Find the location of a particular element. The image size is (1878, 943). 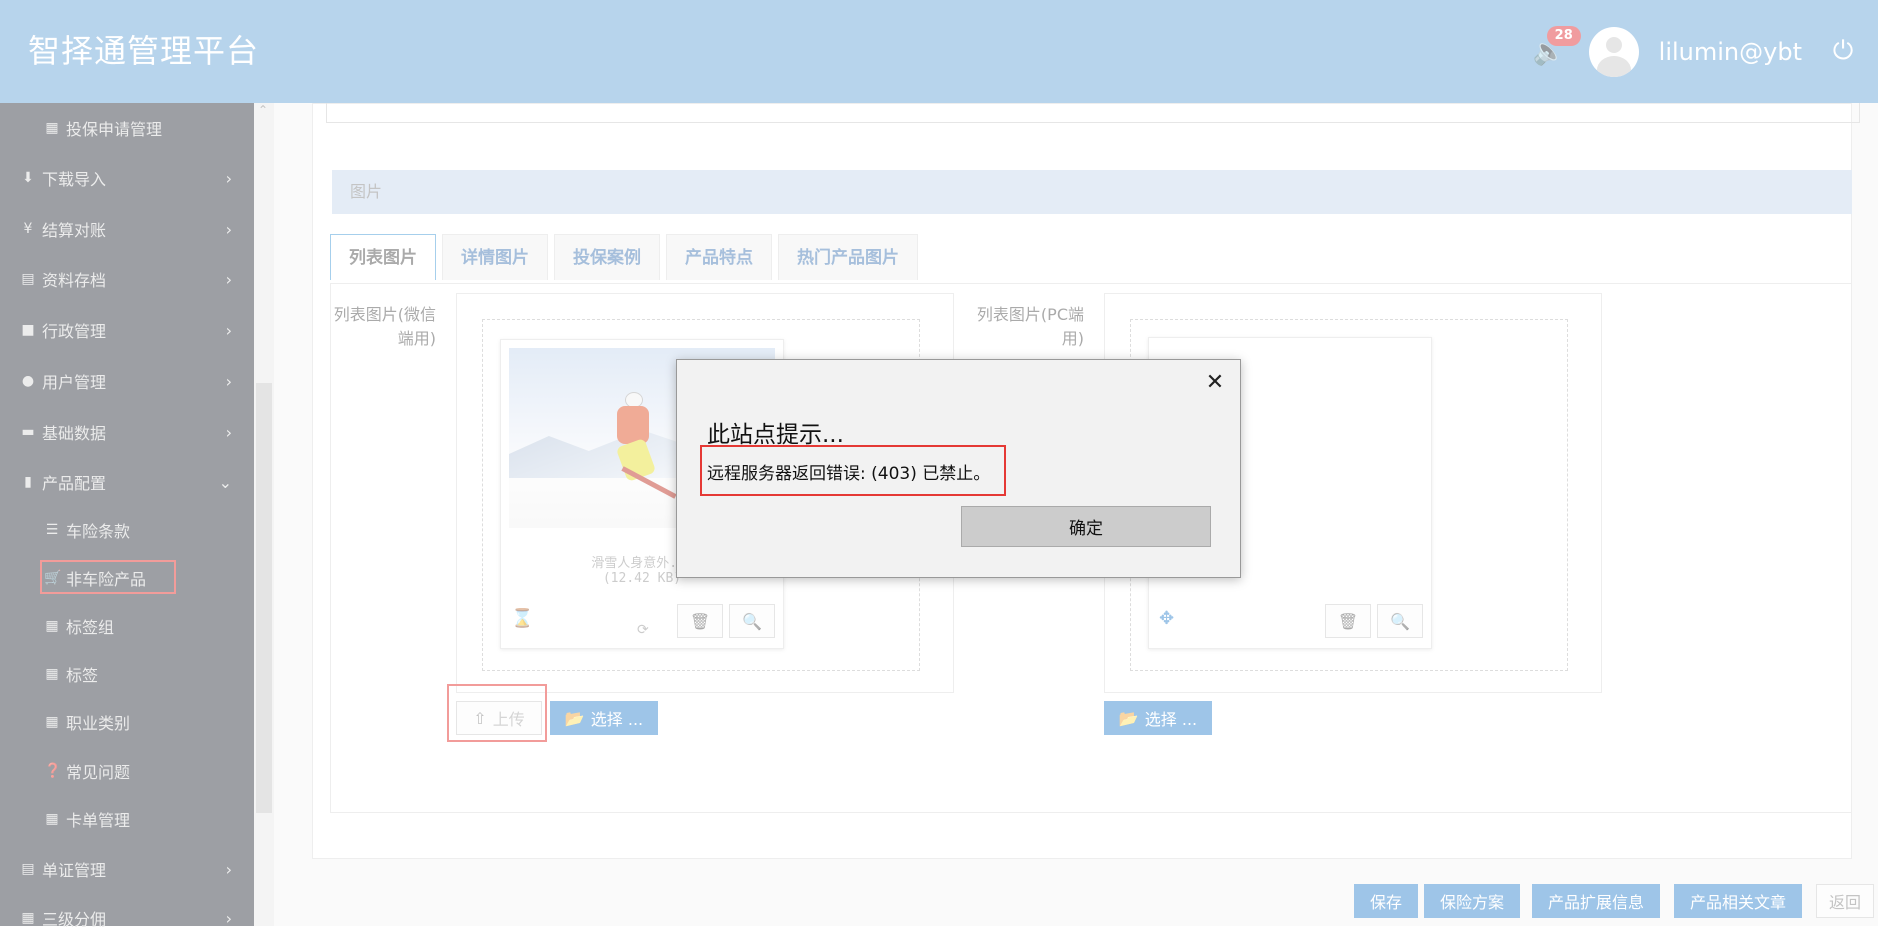

top-strip is located at coordinates (1093, 113).